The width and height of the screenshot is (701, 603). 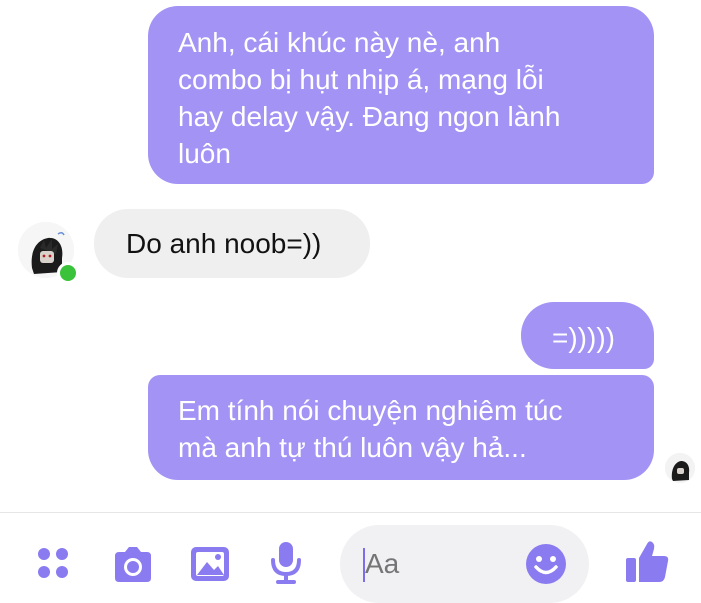 What do you see at coordinates (350, 512) in the screenshot?
I see `composer-divider` at bounding box center [350, 512].